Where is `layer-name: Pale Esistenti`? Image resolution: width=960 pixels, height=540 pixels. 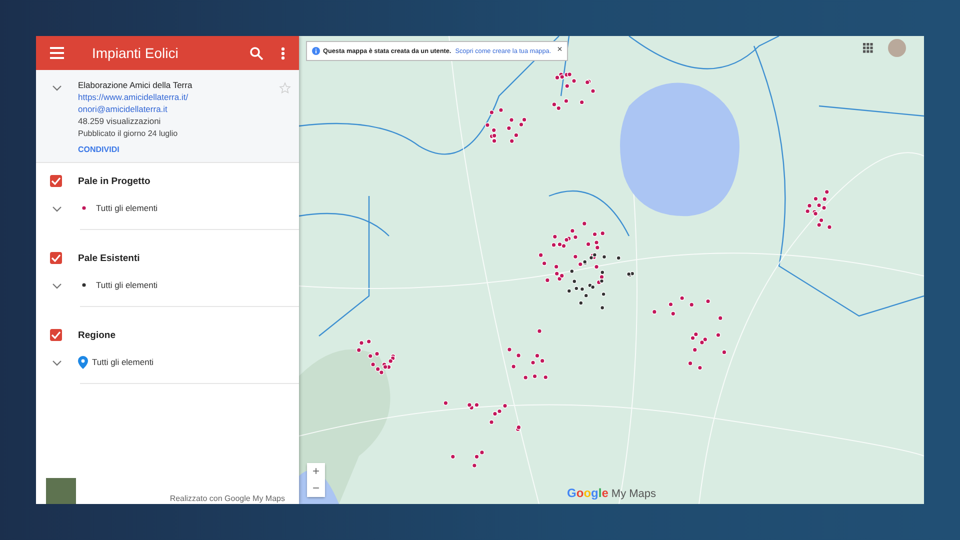 layer-name: Pale Esistenti is located at coordinates (109, 258).